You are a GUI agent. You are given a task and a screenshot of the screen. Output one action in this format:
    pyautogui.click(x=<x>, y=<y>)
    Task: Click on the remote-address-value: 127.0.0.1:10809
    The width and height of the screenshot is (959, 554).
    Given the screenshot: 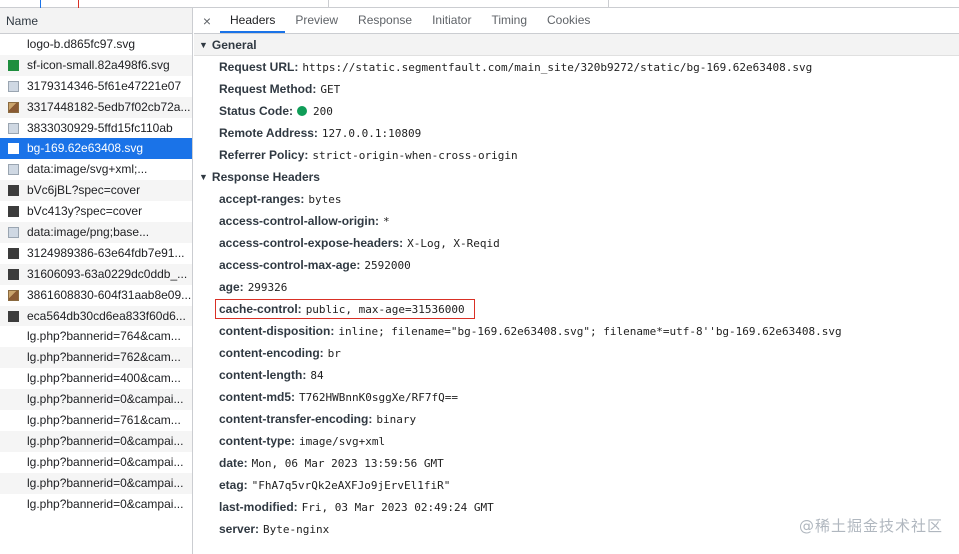 What is the action you would take?
    pyautogui.click(x=371, y=133)
    